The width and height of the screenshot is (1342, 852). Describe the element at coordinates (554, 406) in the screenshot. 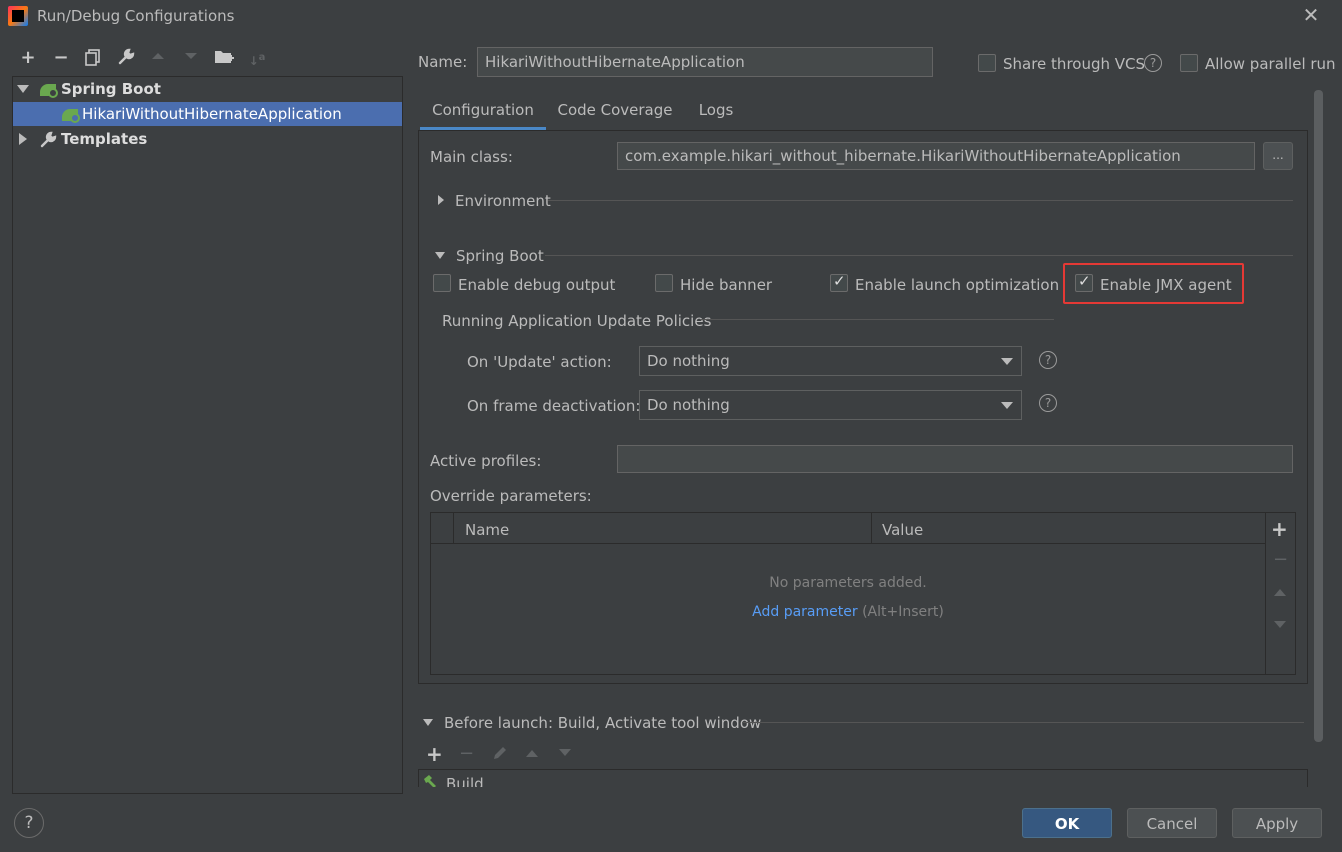

I see `on-frame-label: On frame deactivation:` at that location.